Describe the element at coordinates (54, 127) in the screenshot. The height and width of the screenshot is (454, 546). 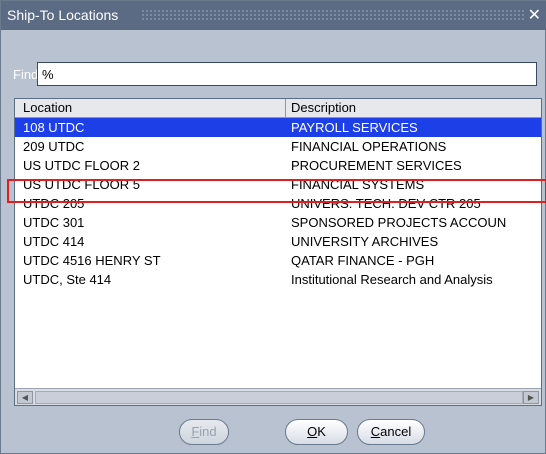
I see `cell-location: 108 UTDC` at that location.